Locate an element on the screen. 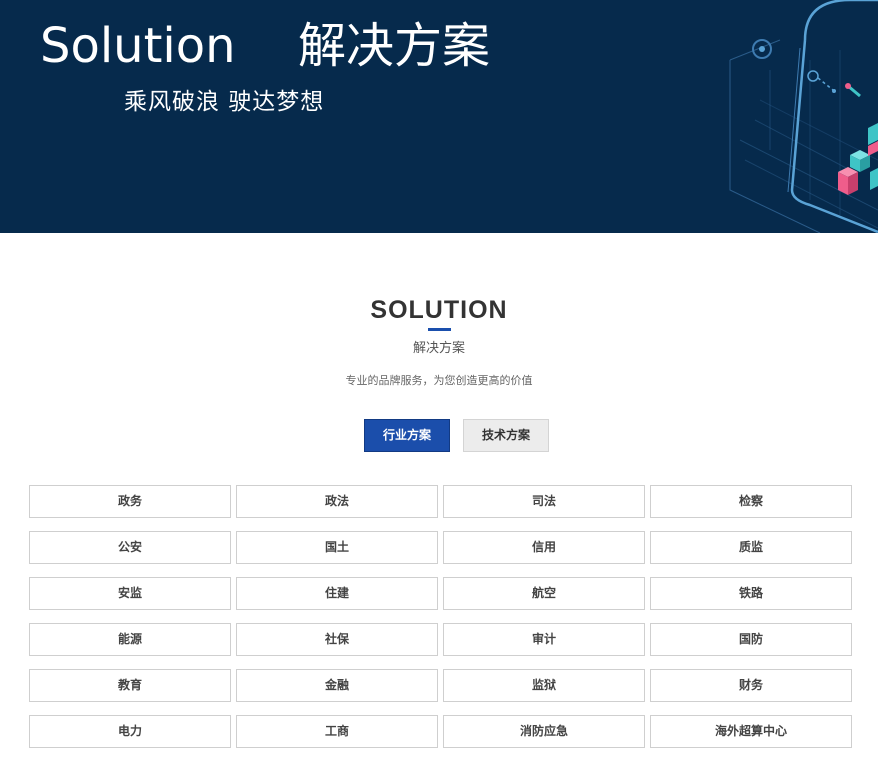 The height and width of the screenshot is (768, 878). section-heading: SOLUTION is located at coordinates (439, 310).